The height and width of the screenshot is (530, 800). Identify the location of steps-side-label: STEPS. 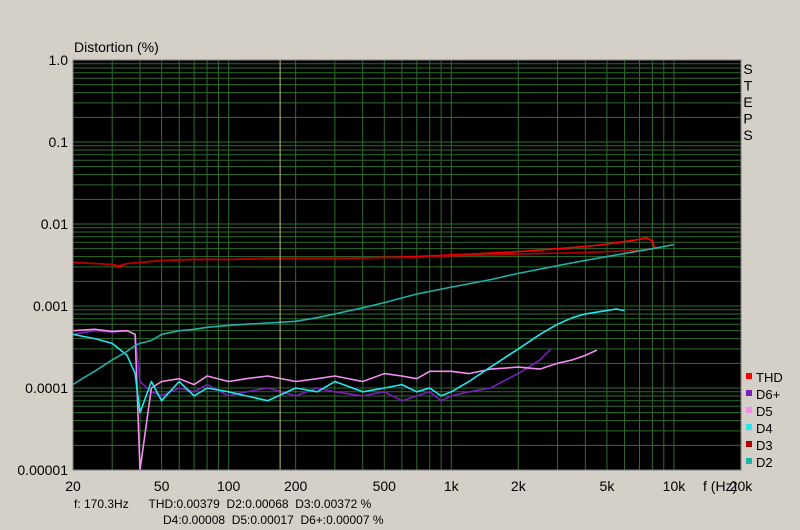
(747, 102).